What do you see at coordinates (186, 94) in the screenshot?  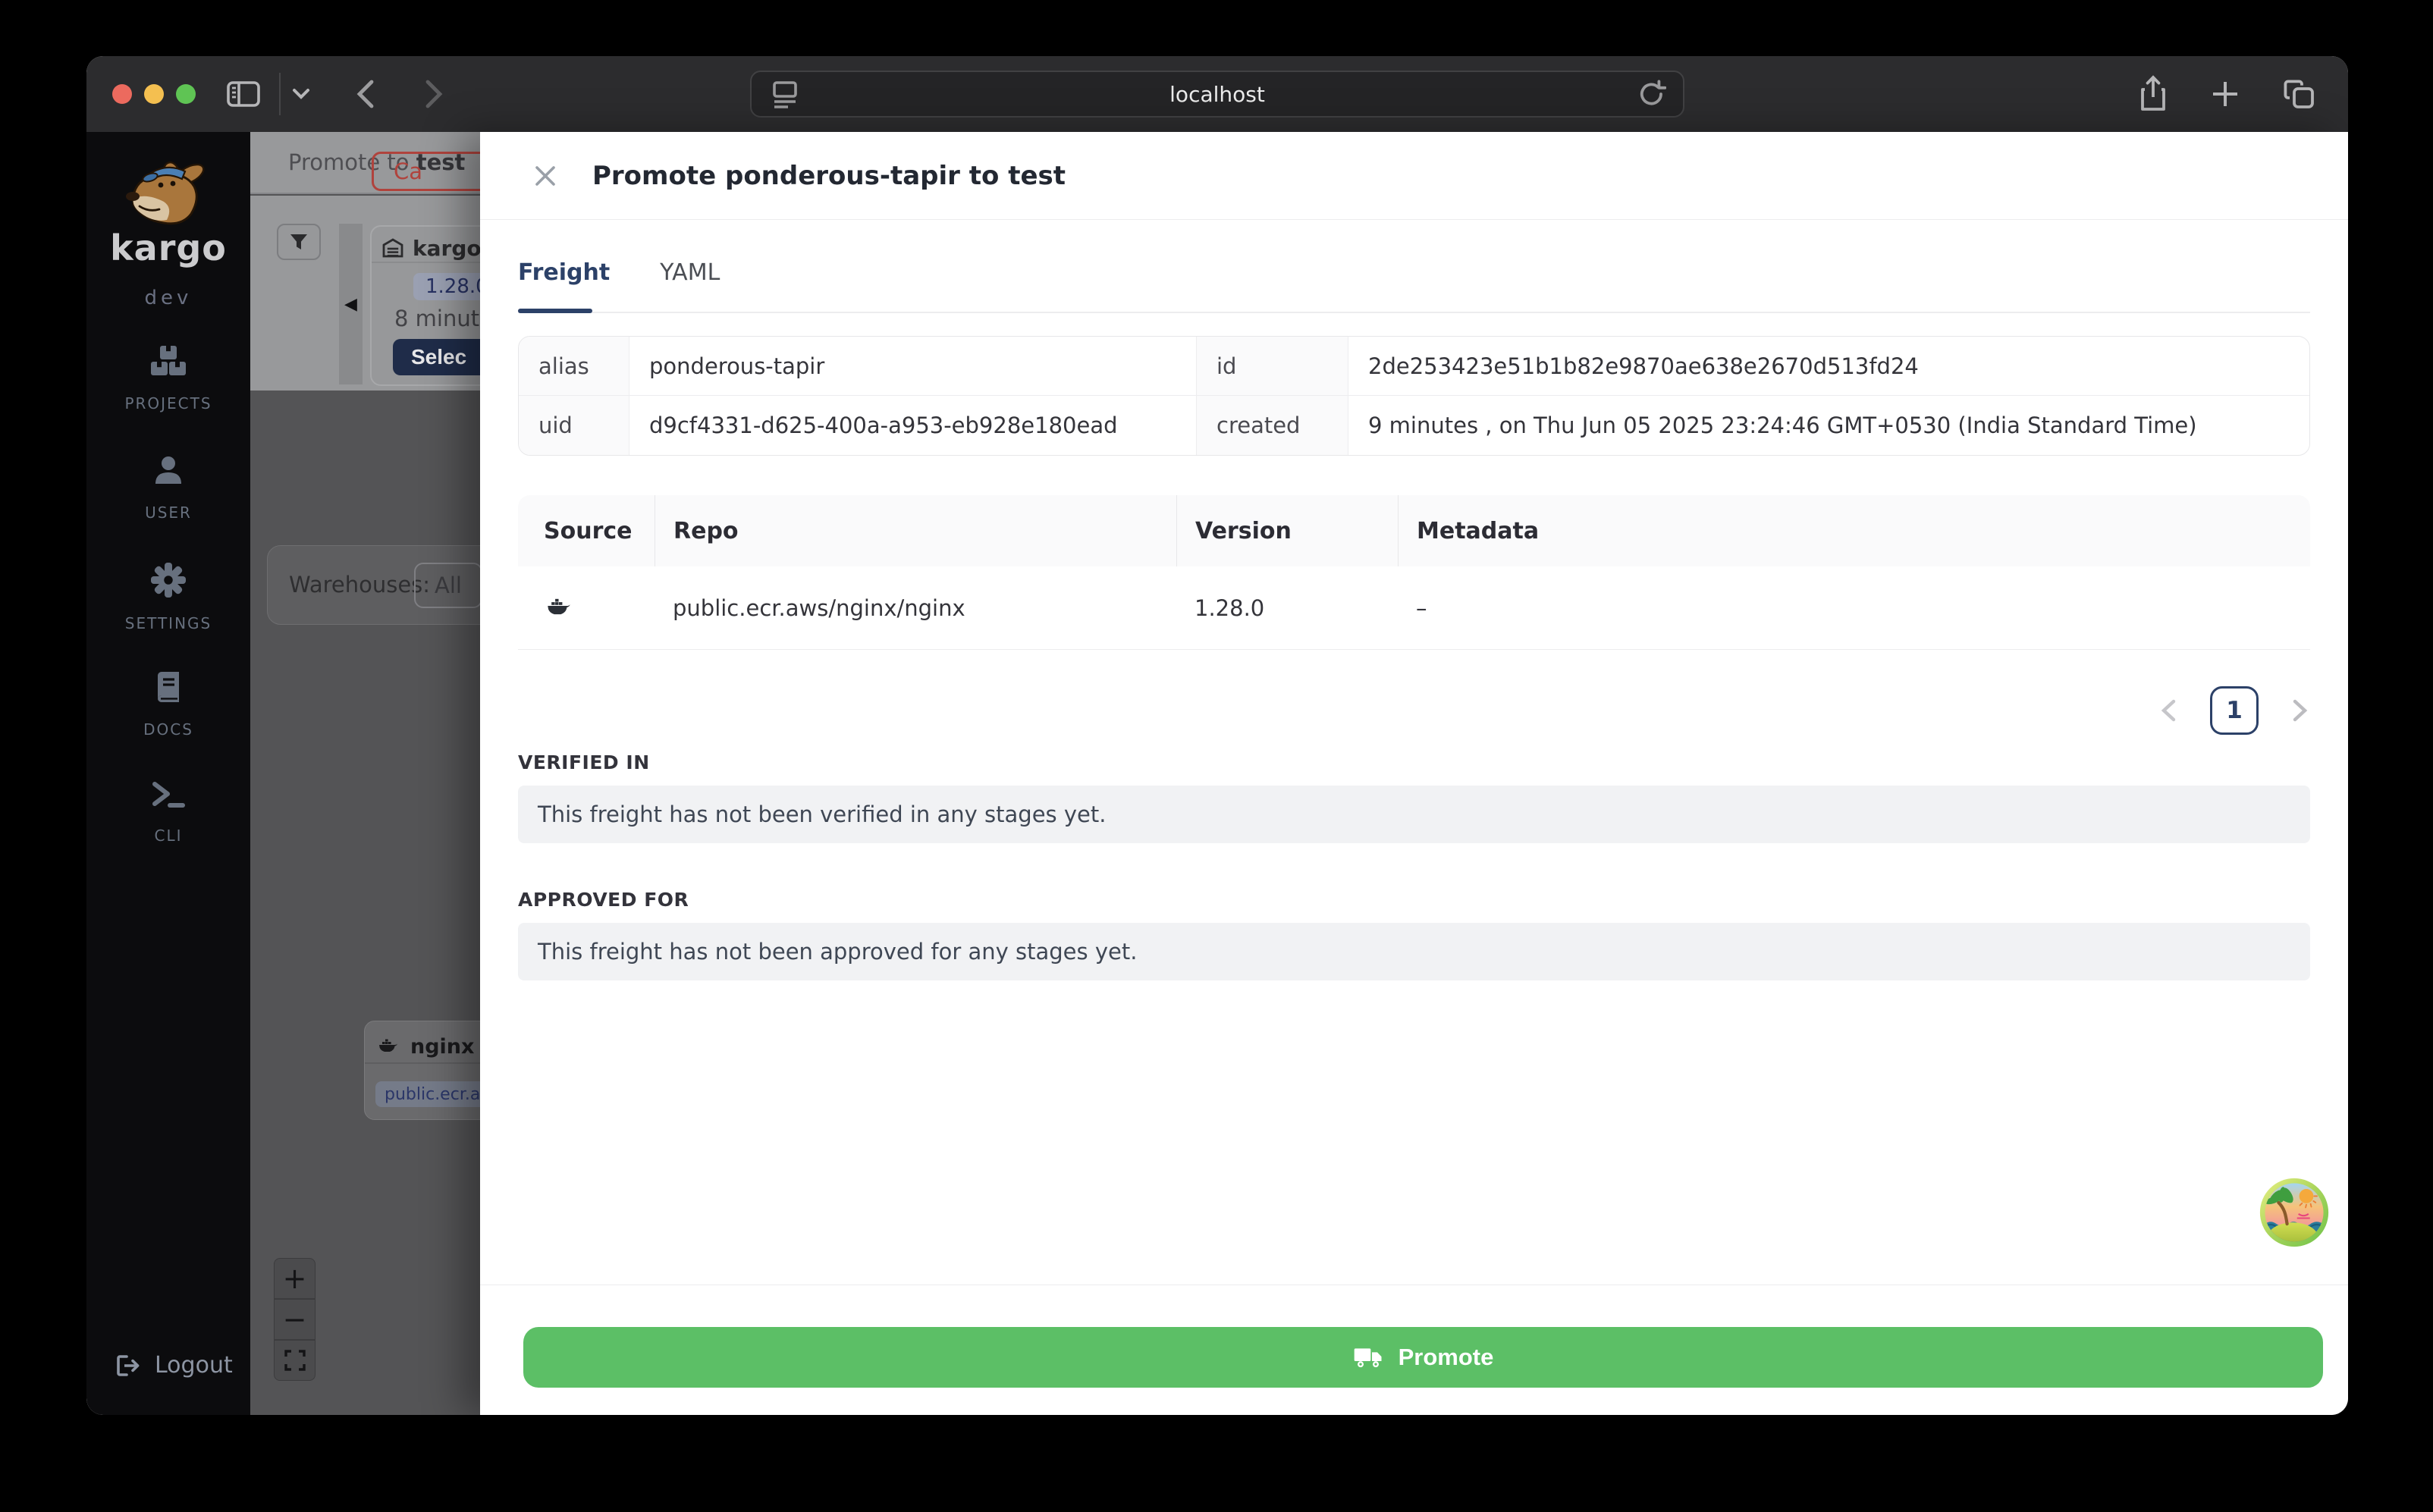 I see `zoom-window-button` at bounding box center [186, 94].